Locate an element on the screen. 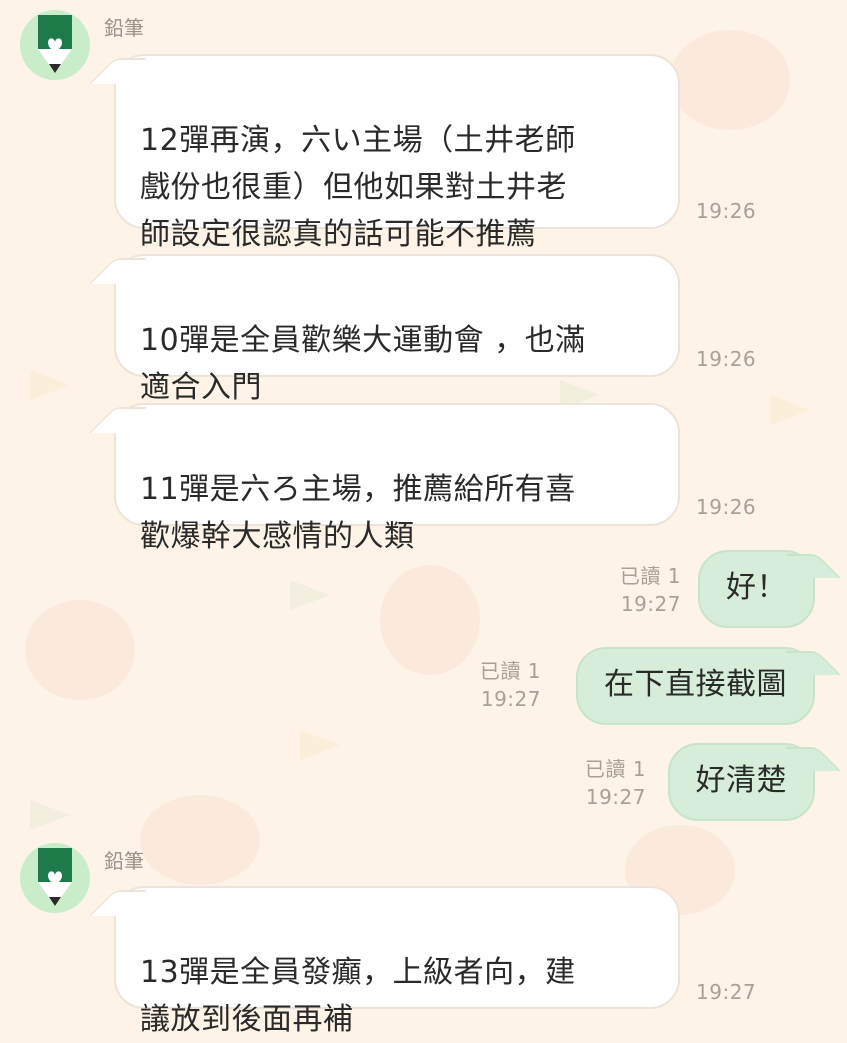 The height and width of the screenshot is (1043, 847). message-bubble: 10彈是全員歡樂大運動會 ，也滿 適合入門 is located at coordinates (397, 329).